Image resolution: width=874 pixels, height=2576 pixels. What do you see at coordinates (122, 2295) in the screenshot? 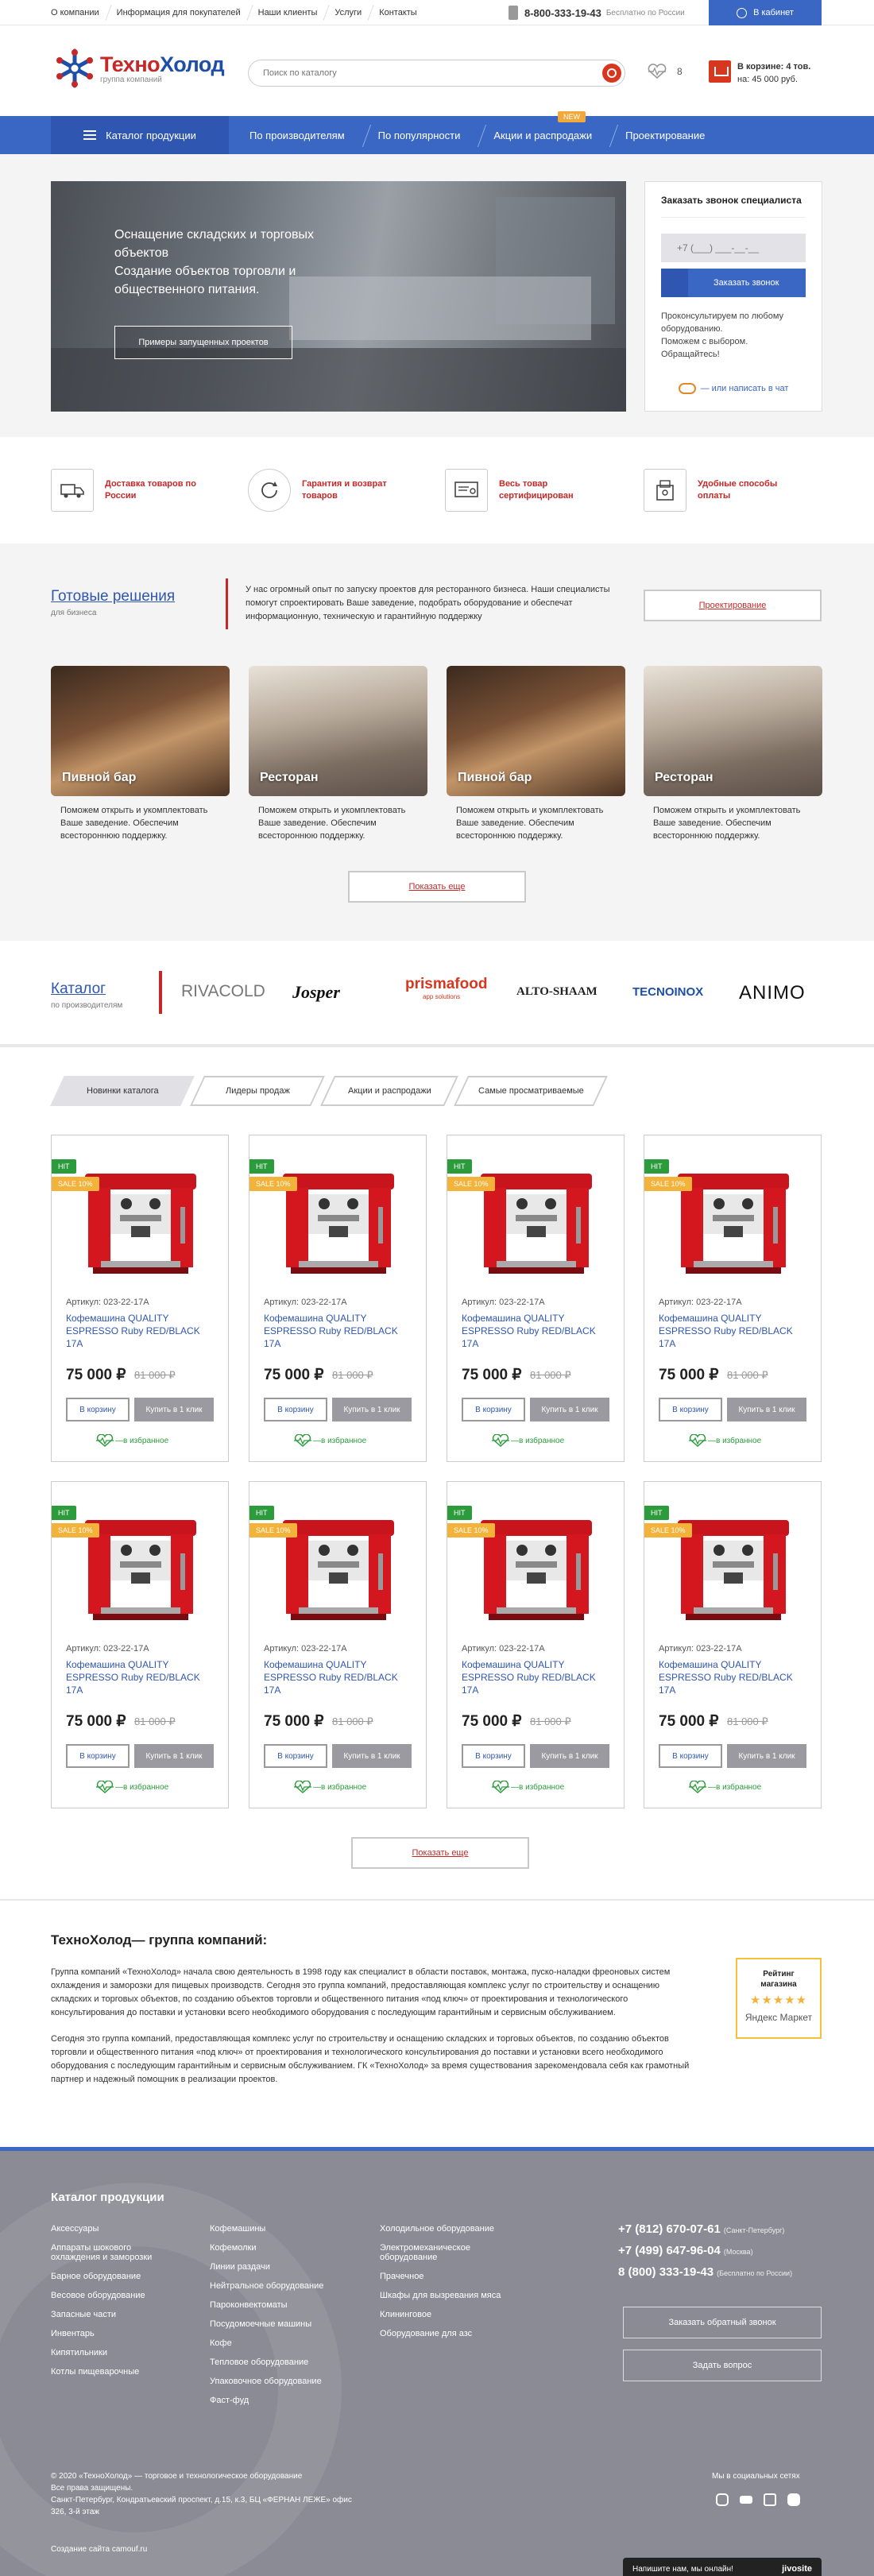
I see `footer-link: Весовое оборудование` at bounding box center [122, 2295].